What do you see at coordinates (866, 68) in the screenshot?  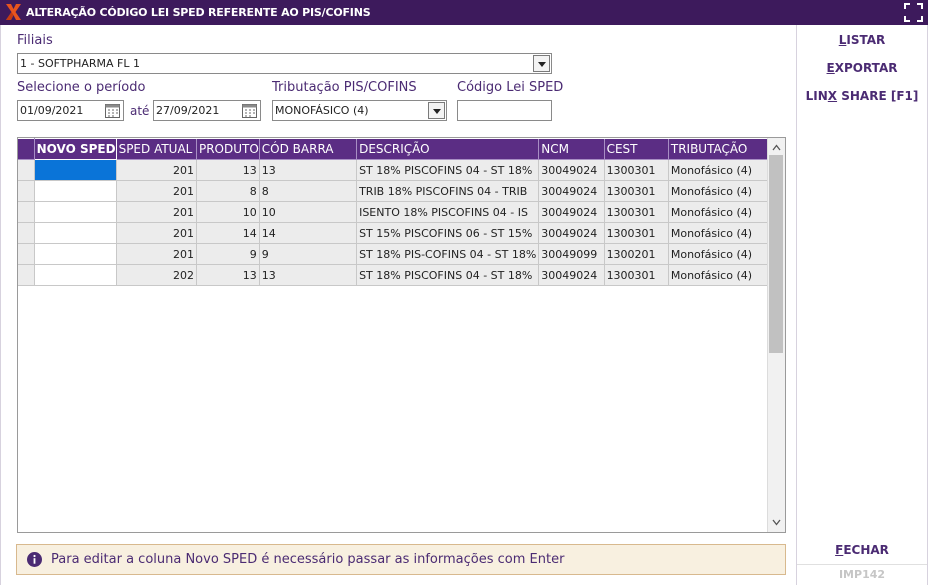 I see `exportar-label: XPORTAR` at bounding box center [866, 68].